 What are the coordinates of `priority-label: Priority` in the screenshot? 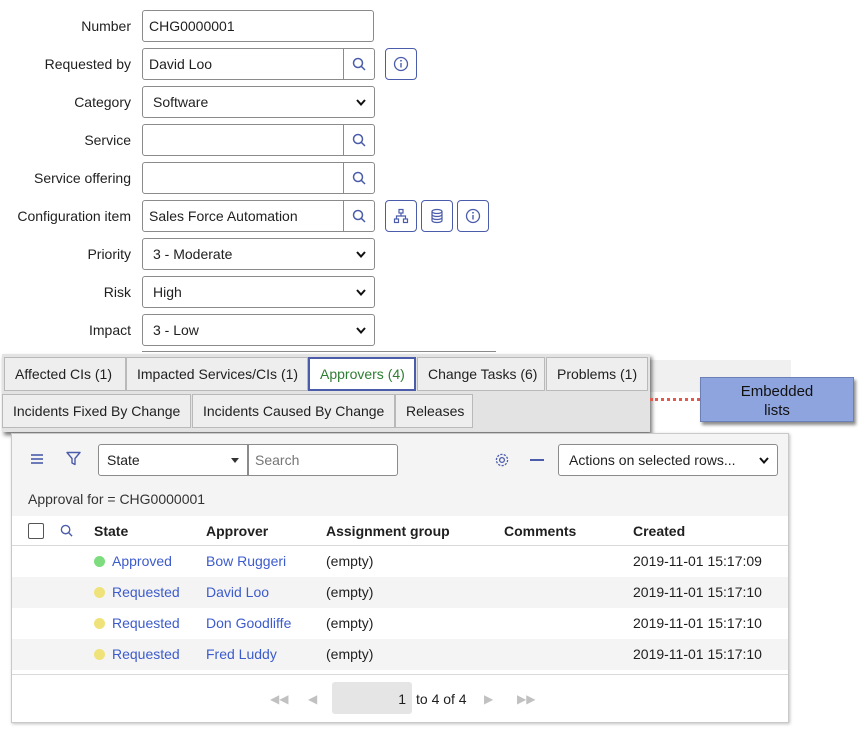 It's located at (109, 254).